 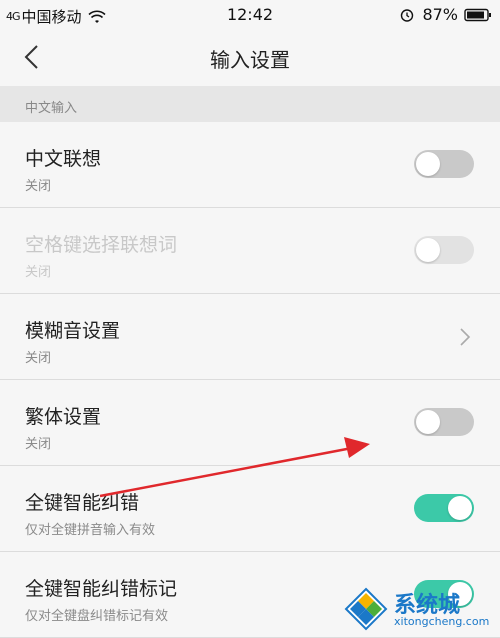 I want to click on chinese-association-toggle, so click(x=444, y=164).